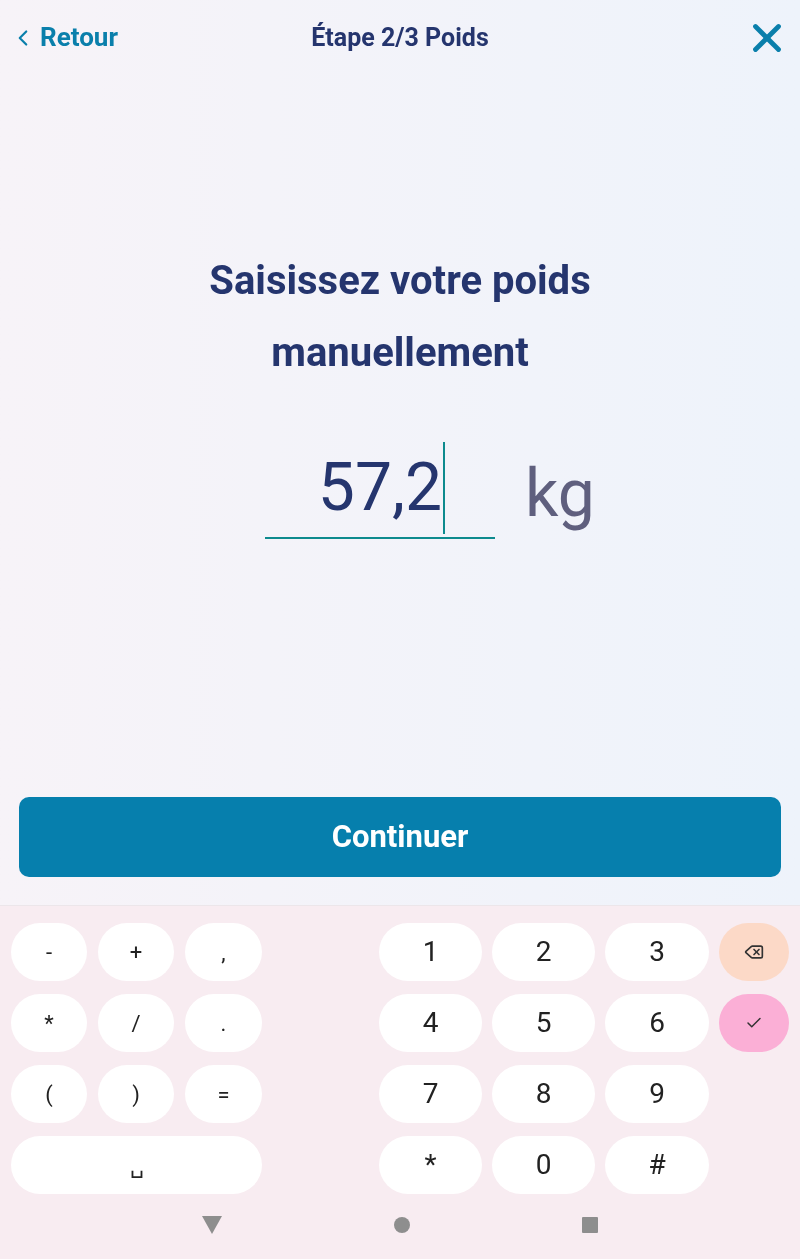 This screenshot has height=1259, width=800. What do you see at coordinates (543, 1094) in the screenshot?
I see `keyboard-key: 8` at bounding box center [543, 1094].